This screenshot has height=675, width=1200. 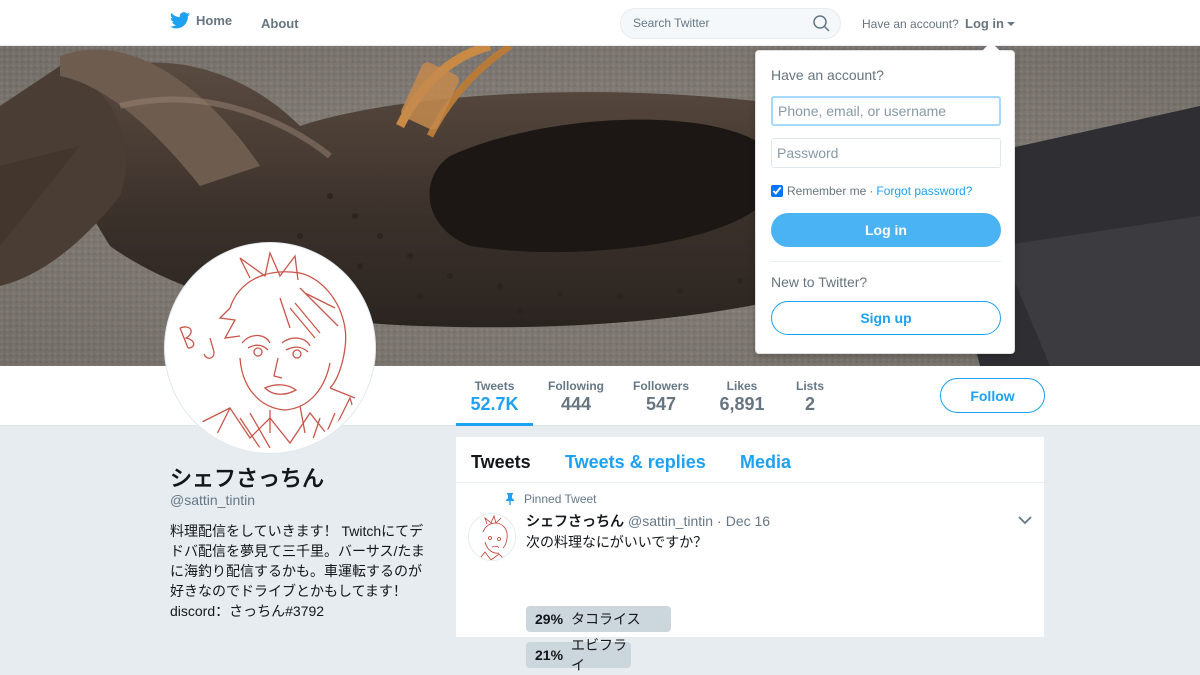 What do you see at coordinates (510, 499) in the screenshot?
I see `pin-icon` at bounding box center [510, 499].